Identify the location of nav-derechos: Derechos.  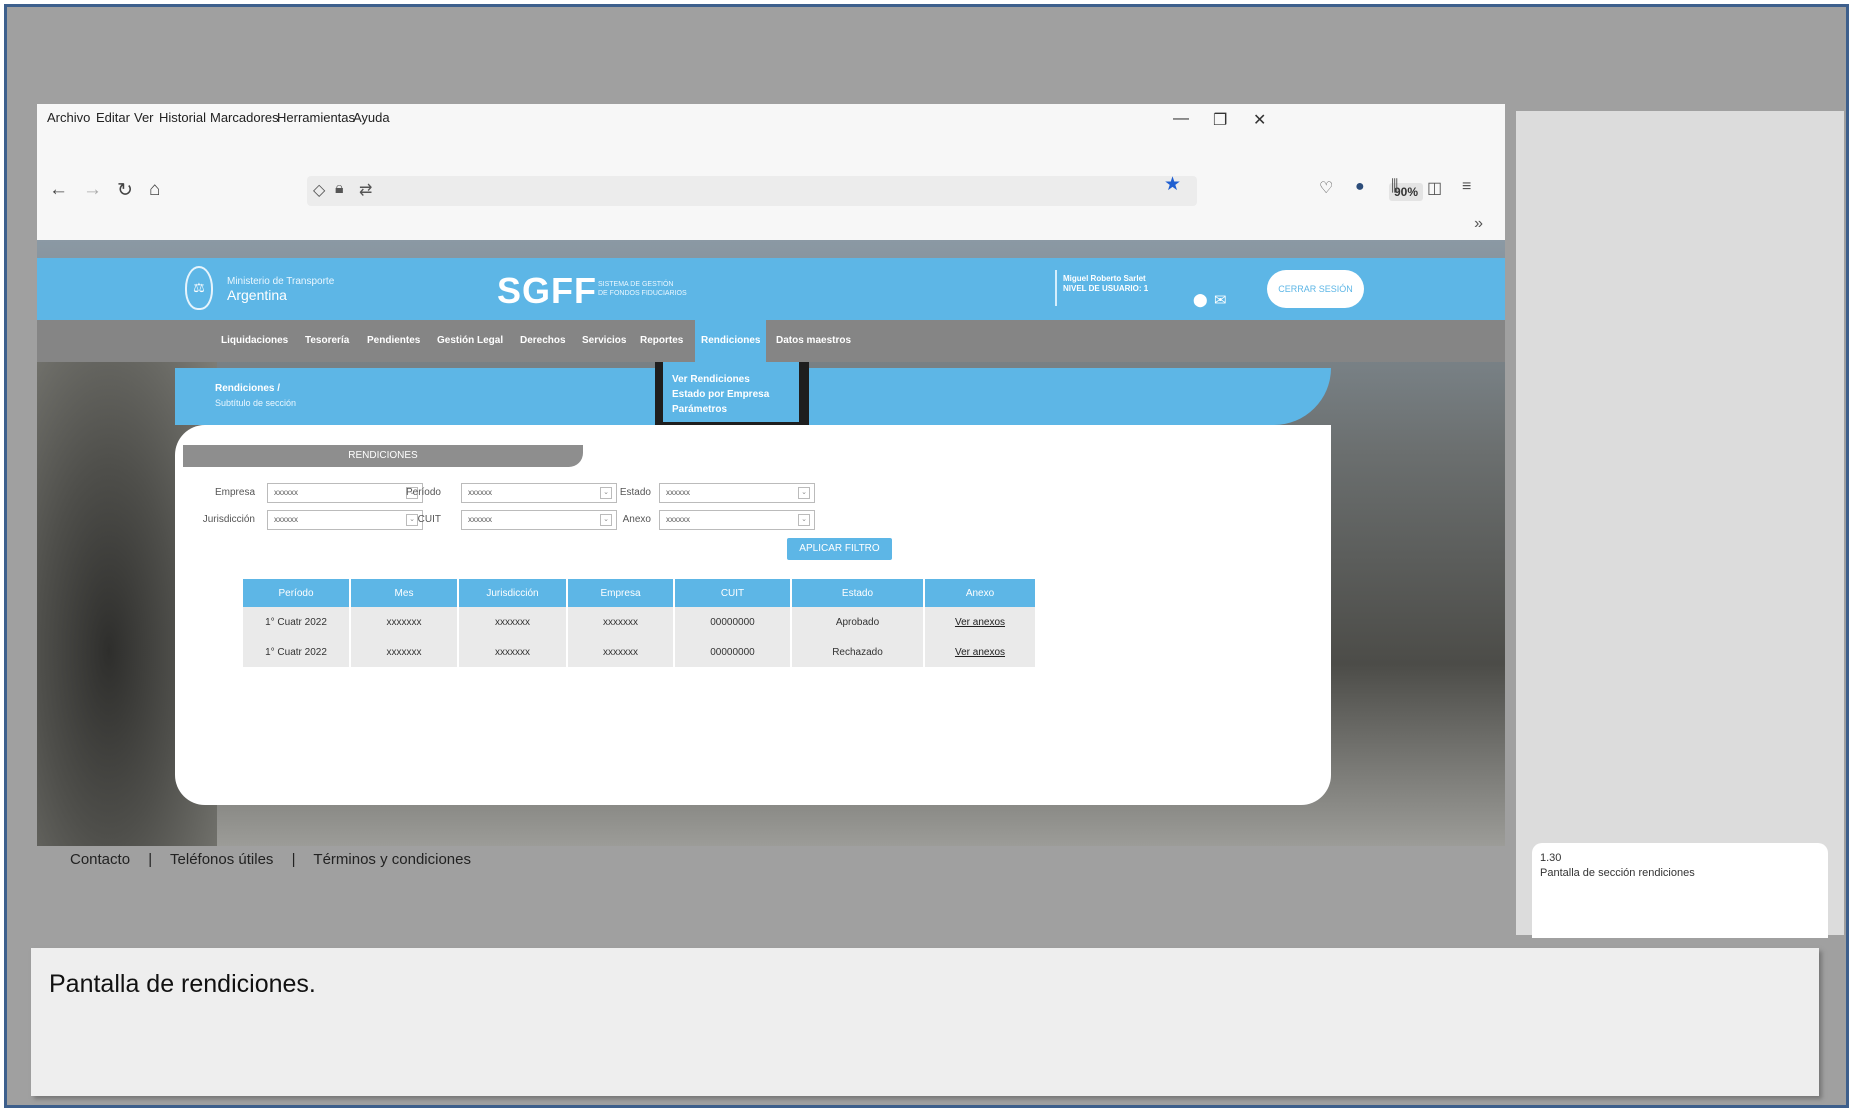
(543, 341).